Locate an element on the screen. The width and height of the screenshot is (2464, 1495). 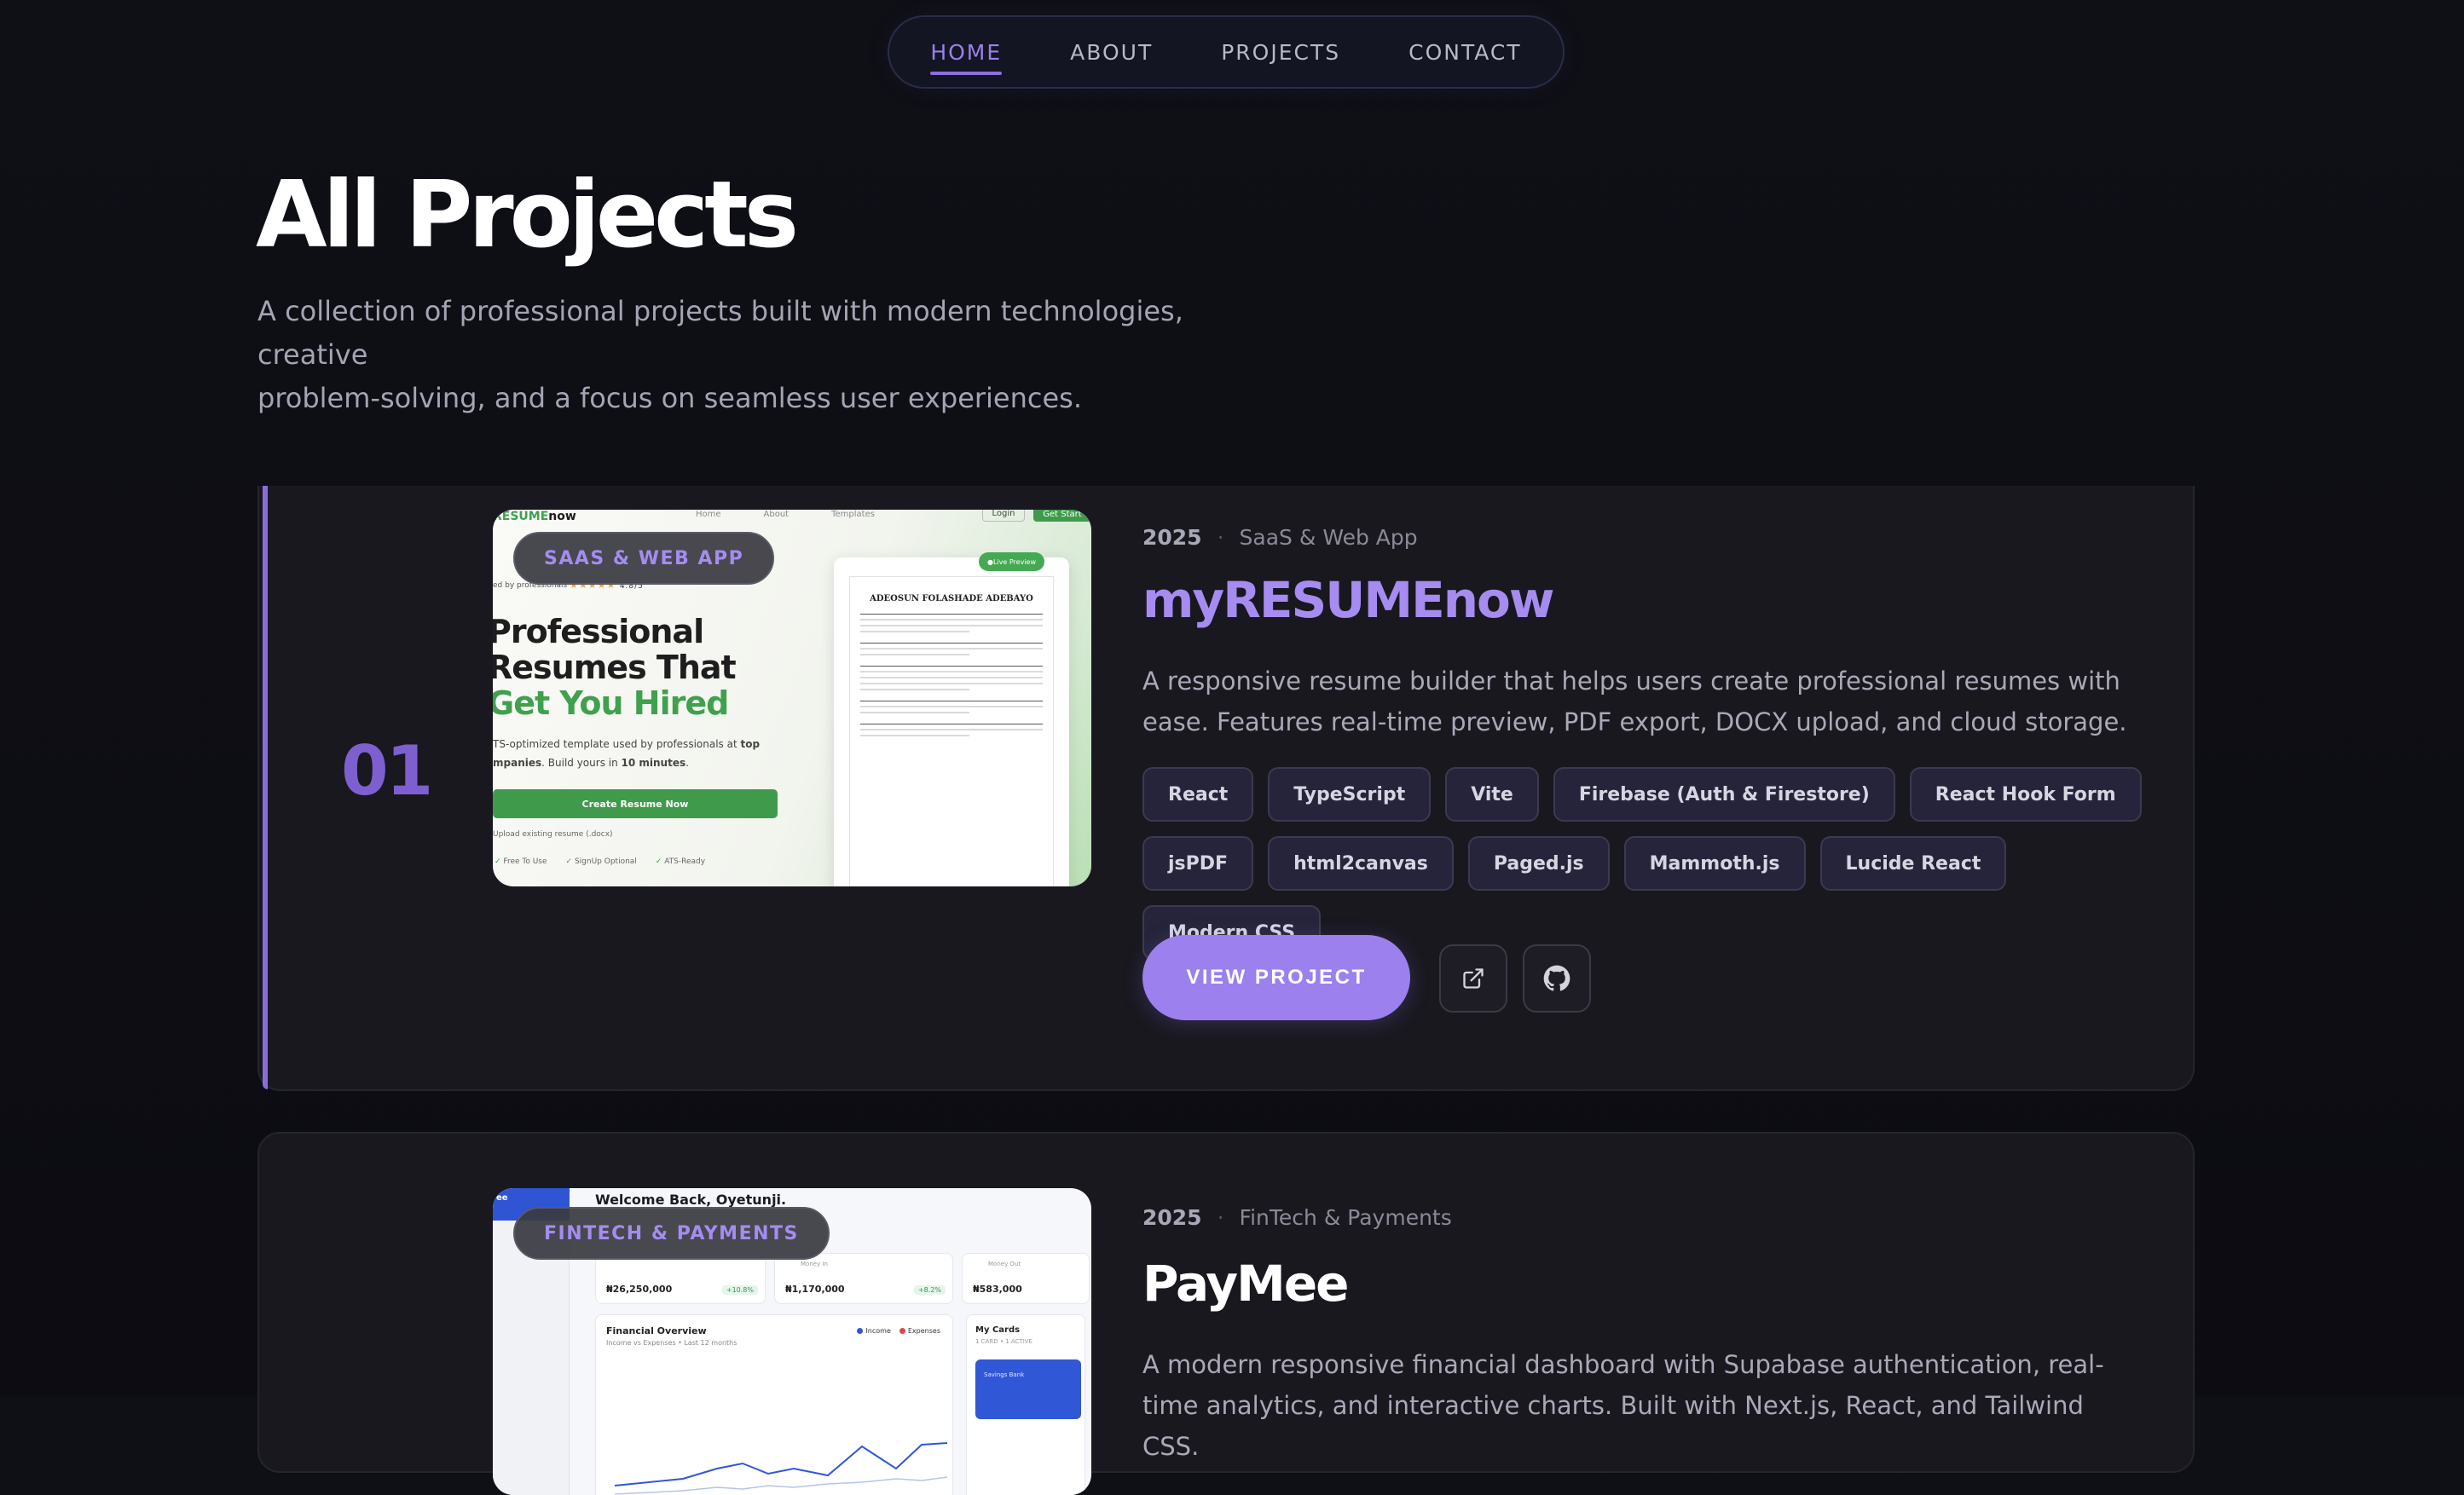
thumb-line-chart is located at coordinates (780, 1468).